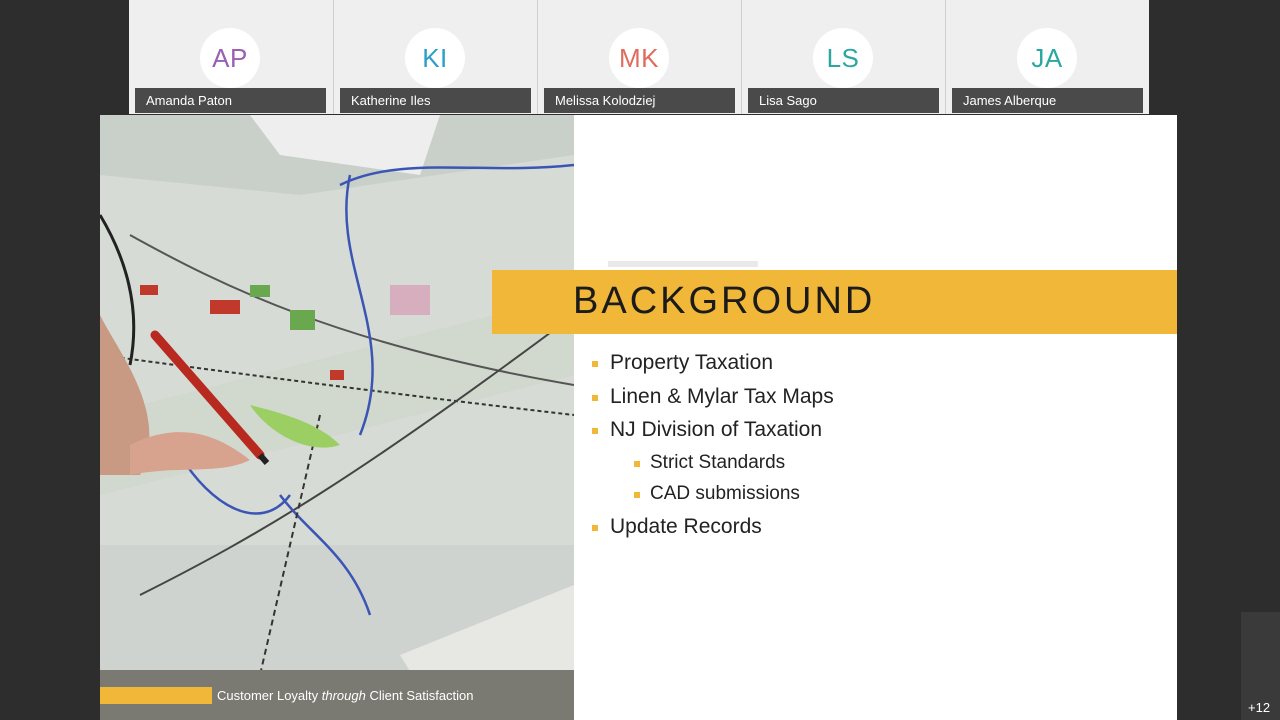  Describe the element at coordinates (683, 264) in the screenshot. I see `subtitle-remnant` at that location.